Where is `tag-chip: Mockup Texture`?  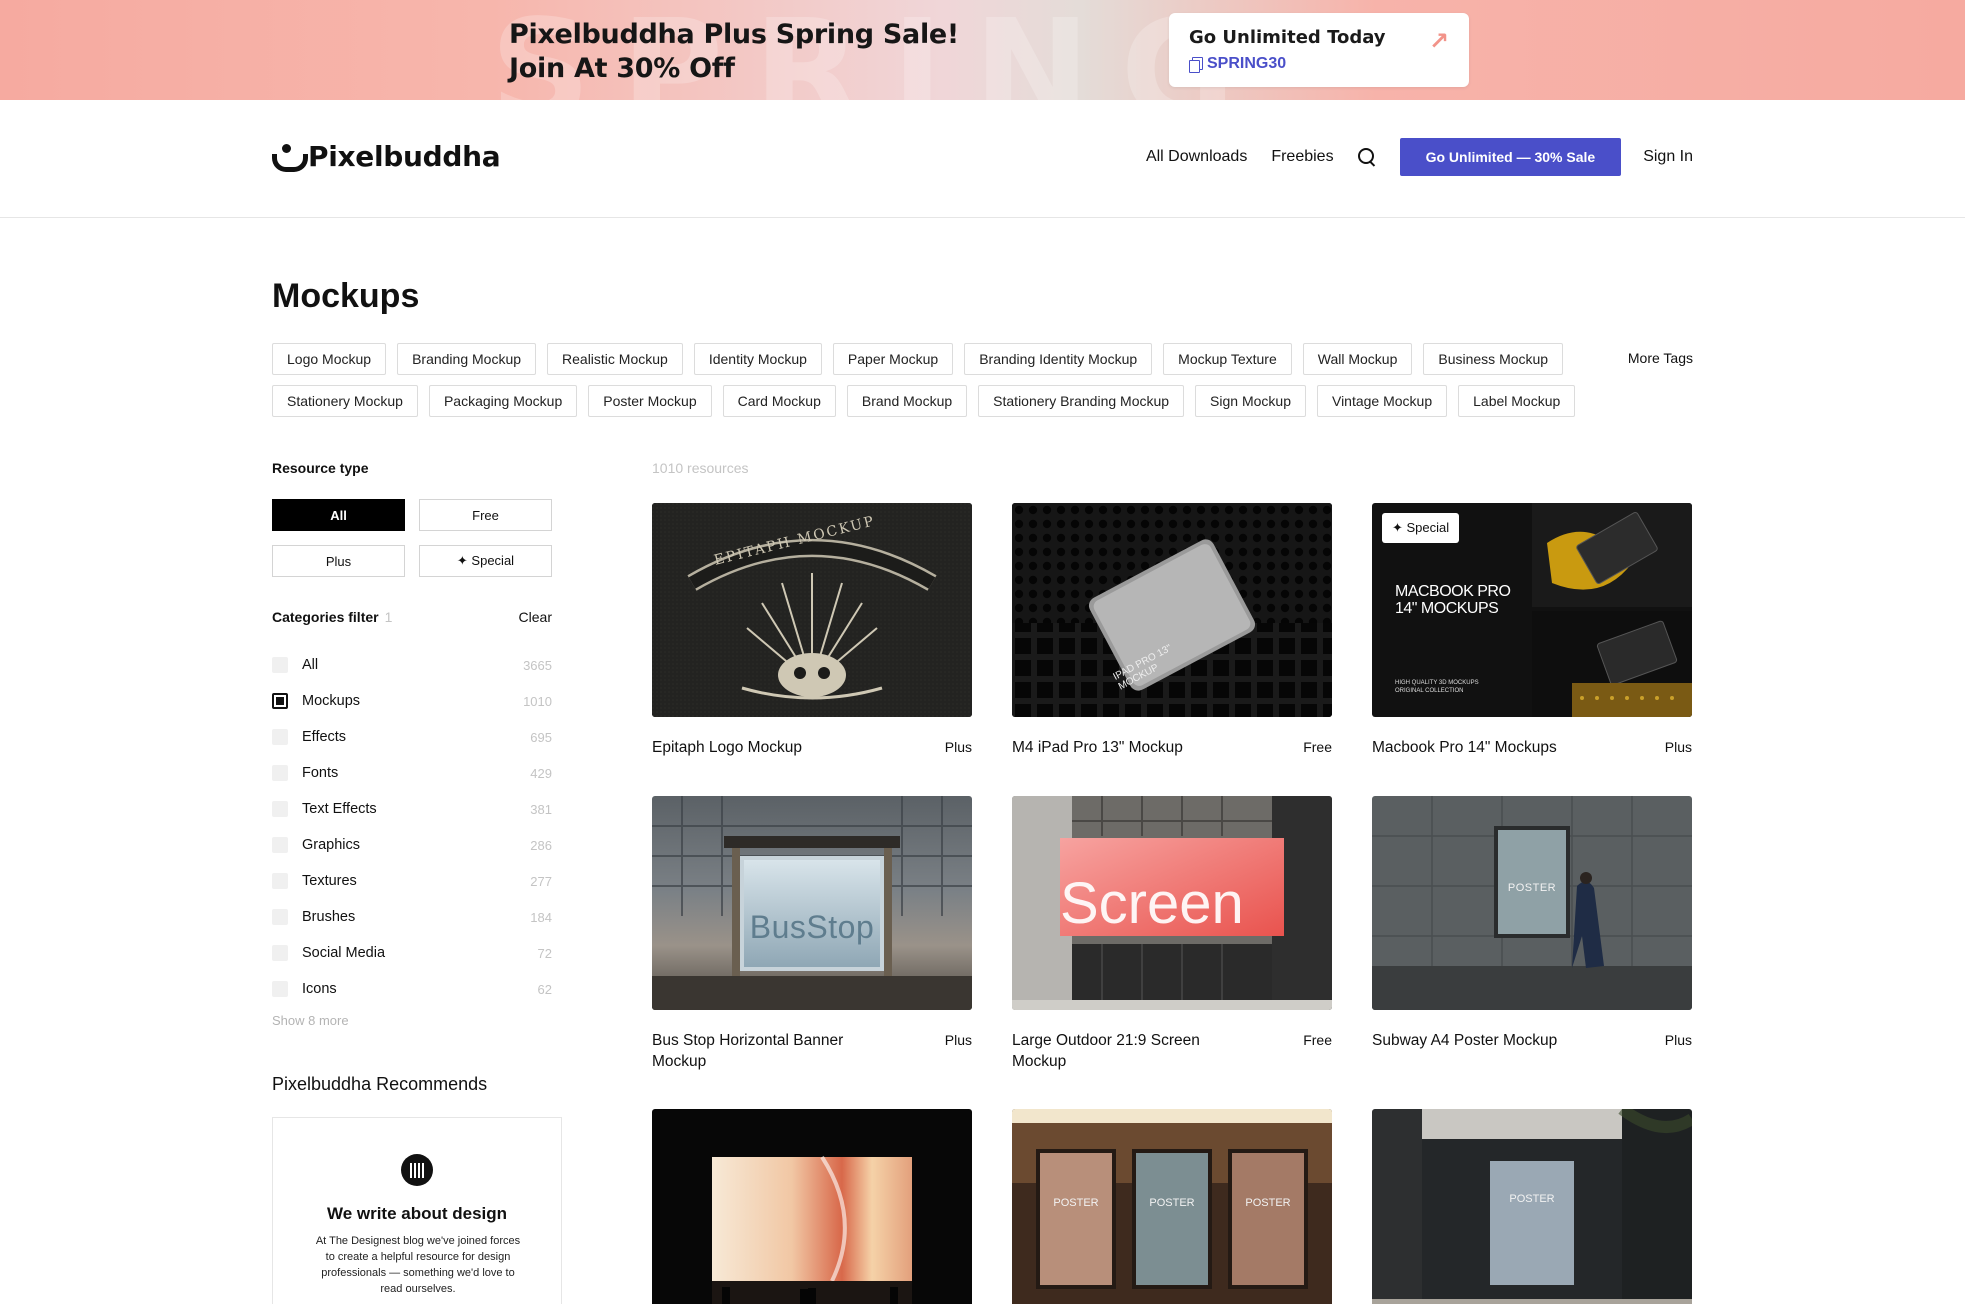
tag-chip: Mockup Texture is located at coordinates (1227, 359).